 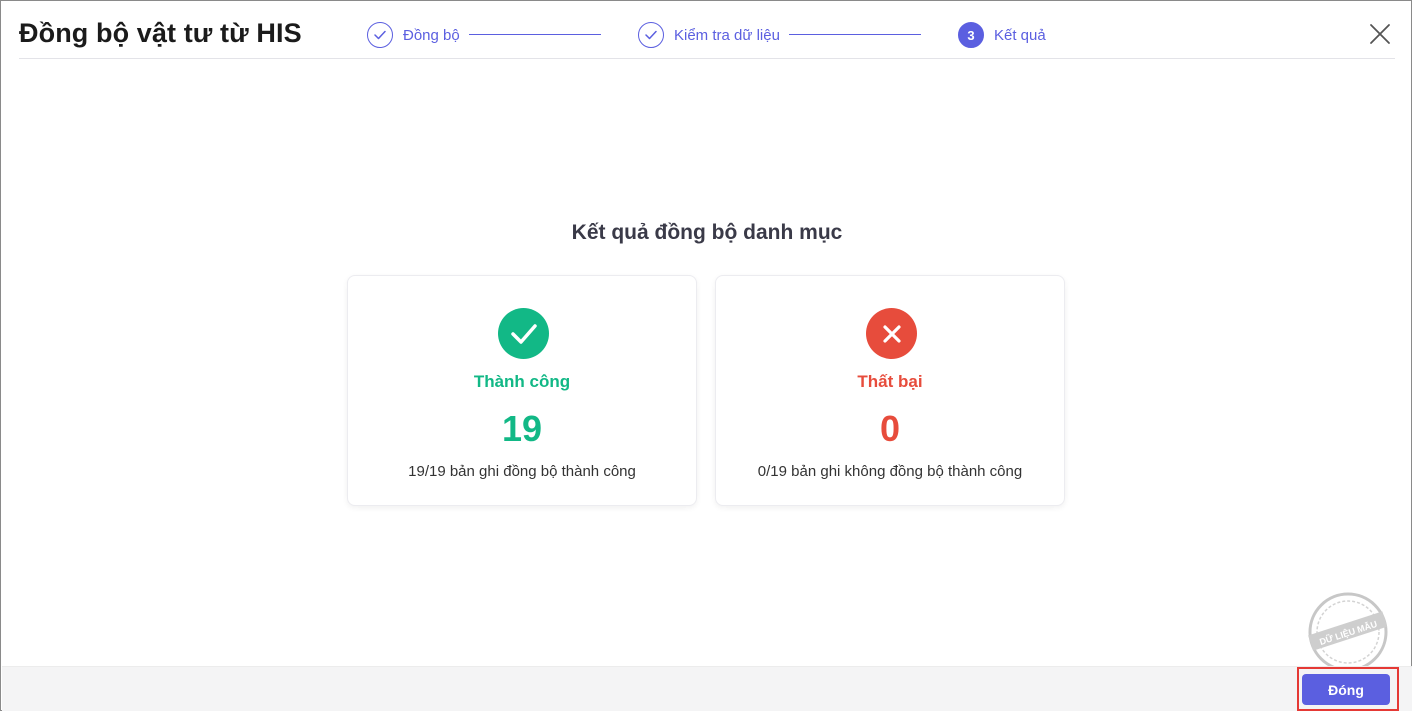 I want to click on step-kiem-tra: Kiểm tra dữ liệu, so click(x=709, y=35).